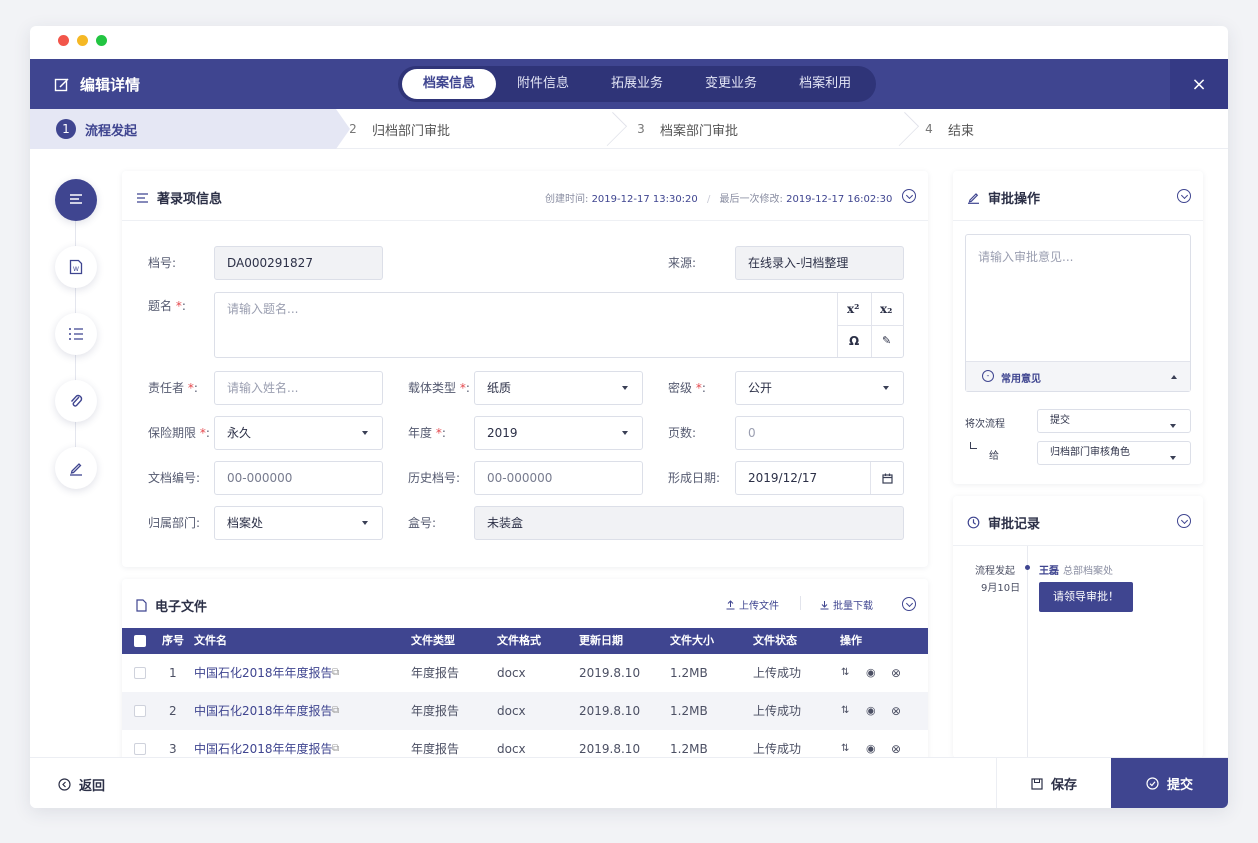  What do you see at coordinates (1078, 627) in the screenshot?
I see `approval-record-card: 审批记录 流程发起 9月10日 王磊 总部档案处 请领导审批！` at bounding box center [1078, 627].